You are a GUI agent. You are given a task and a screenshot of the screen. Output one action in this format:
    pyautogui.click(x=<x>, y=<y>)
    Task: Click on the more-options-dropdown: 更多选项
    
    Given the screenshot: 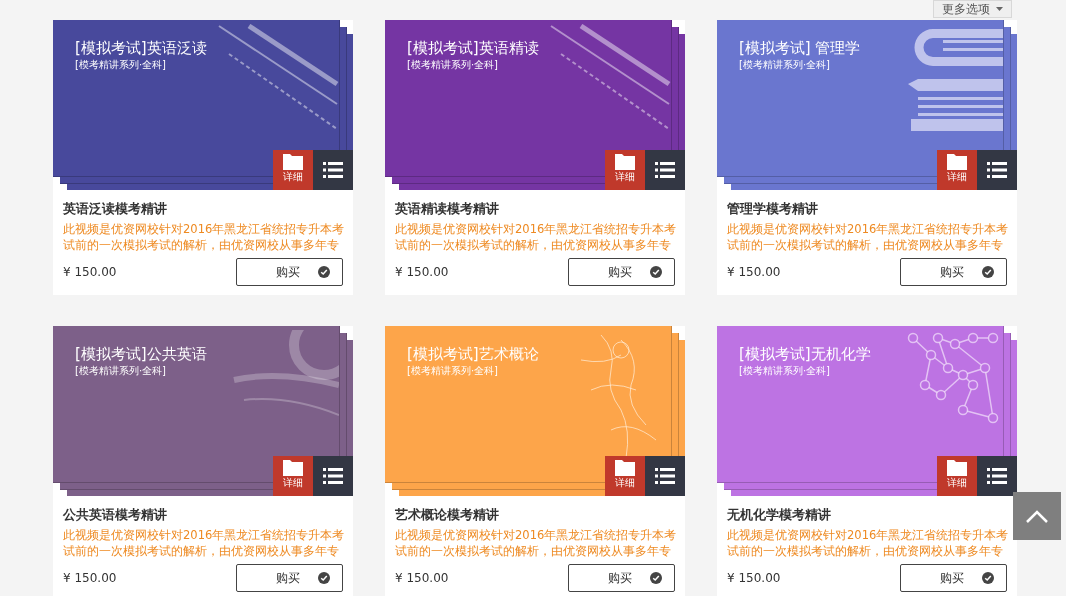 What is the action you would take?
    pyautogui.click(x=972, y=9)
    